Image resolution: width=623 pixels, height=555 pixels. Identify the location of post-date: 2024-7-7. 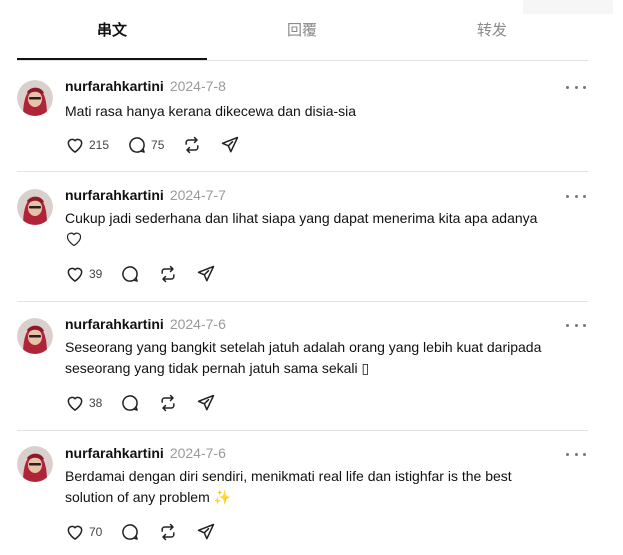
(197, 195).